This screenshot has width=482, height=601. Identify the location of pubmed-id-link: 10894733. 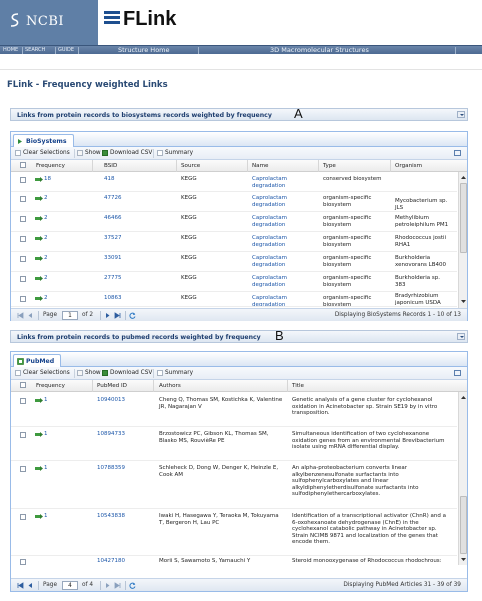
(111, 434).